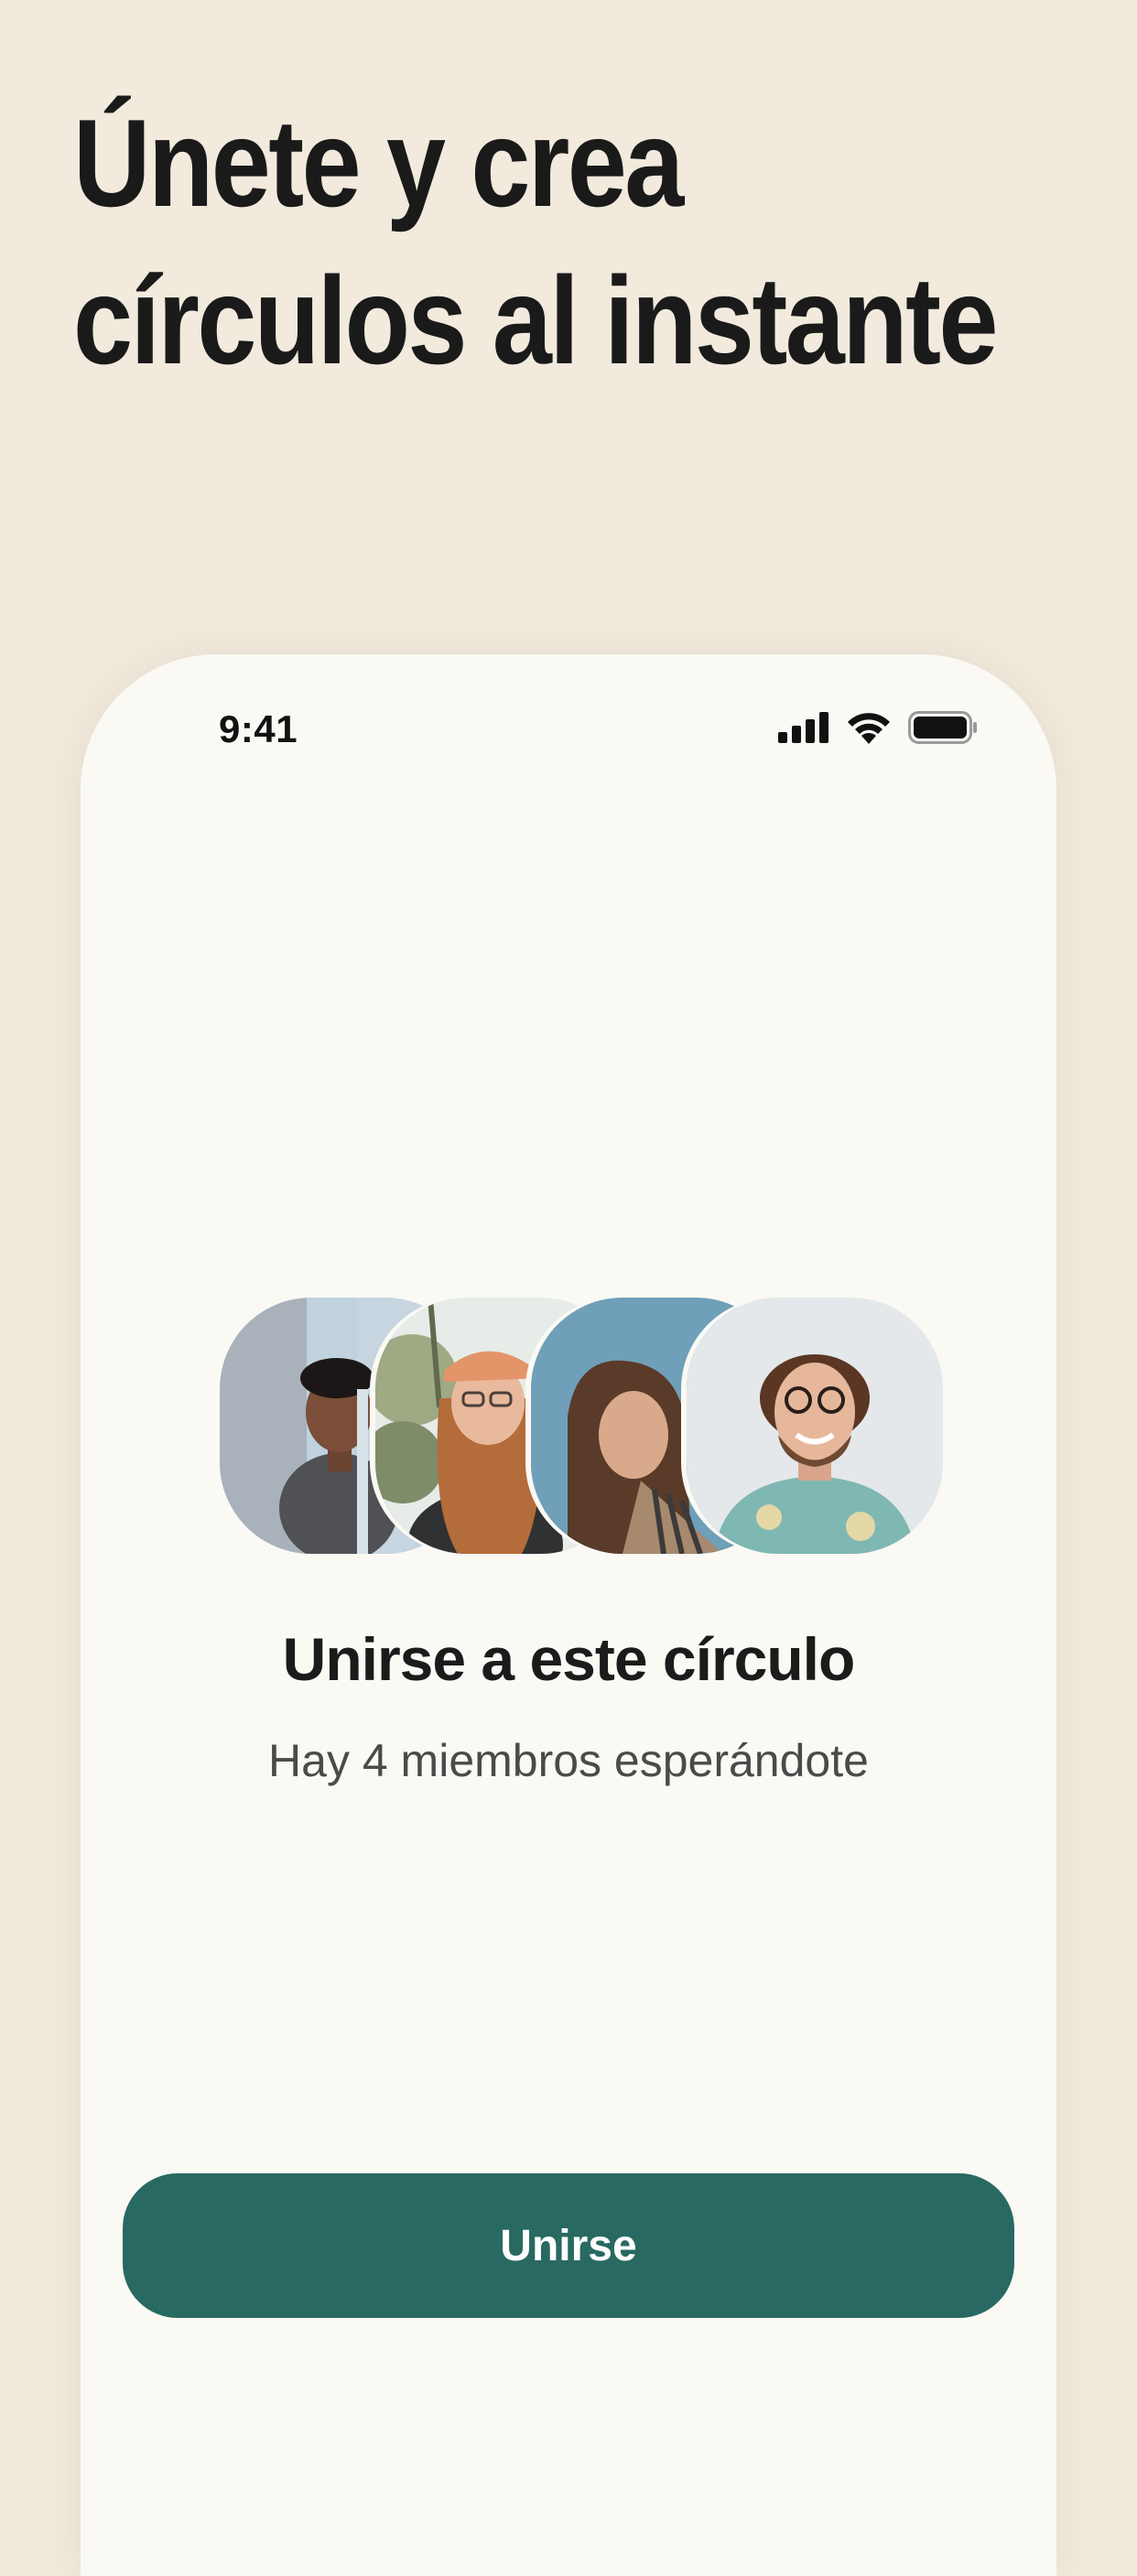 This screenshot has width=1137, height=2576. What do you see at coordinates (535, 241) in the screenshot?
I see `page-headline: Únete y crea círculos al instante` at bounding box center [535, 241].